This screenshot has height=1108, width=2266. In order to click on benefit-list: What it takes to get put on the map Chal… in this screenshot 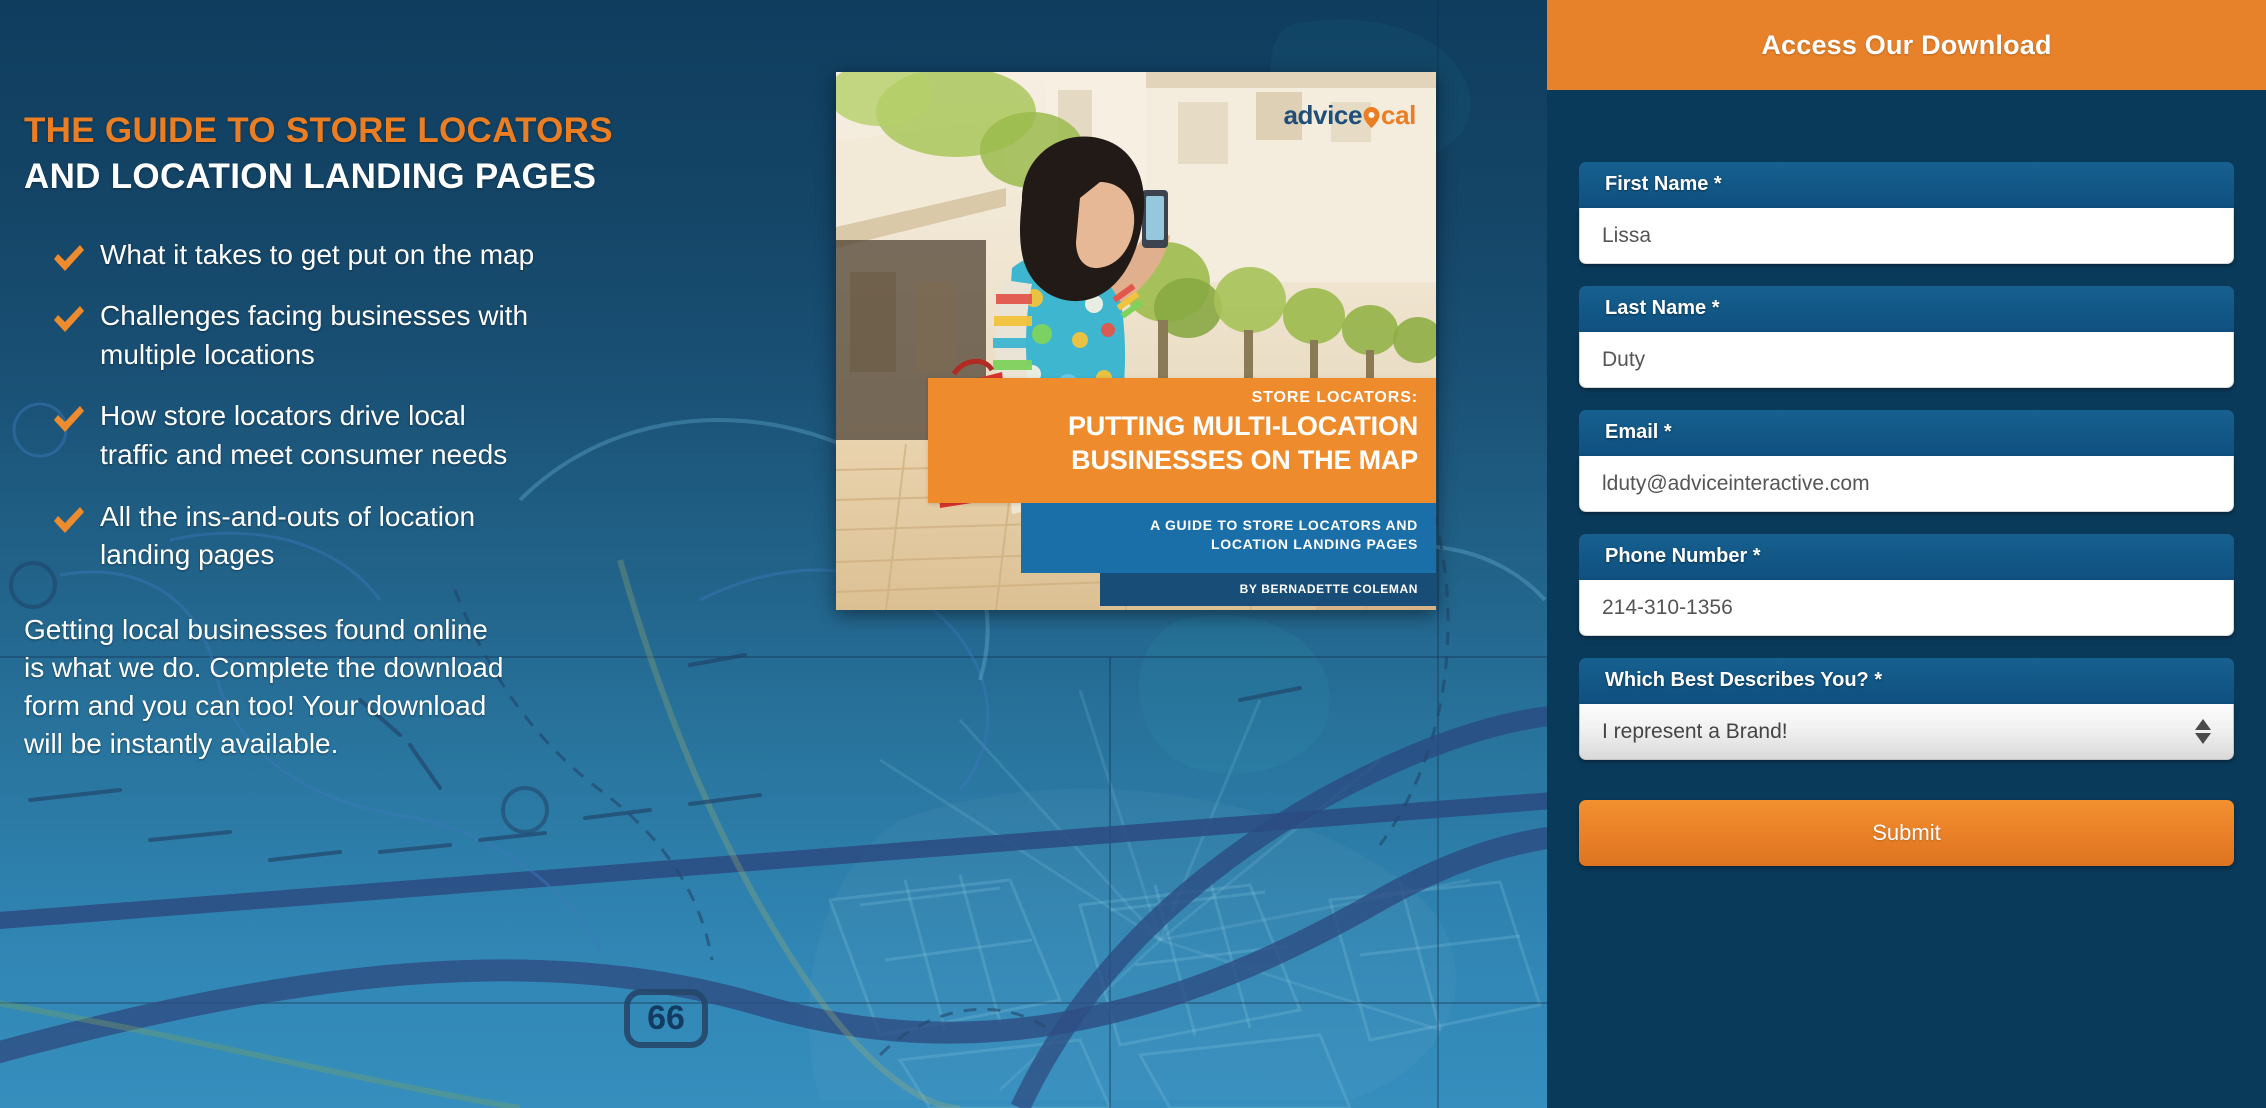, I will do `click(404, 405)`.